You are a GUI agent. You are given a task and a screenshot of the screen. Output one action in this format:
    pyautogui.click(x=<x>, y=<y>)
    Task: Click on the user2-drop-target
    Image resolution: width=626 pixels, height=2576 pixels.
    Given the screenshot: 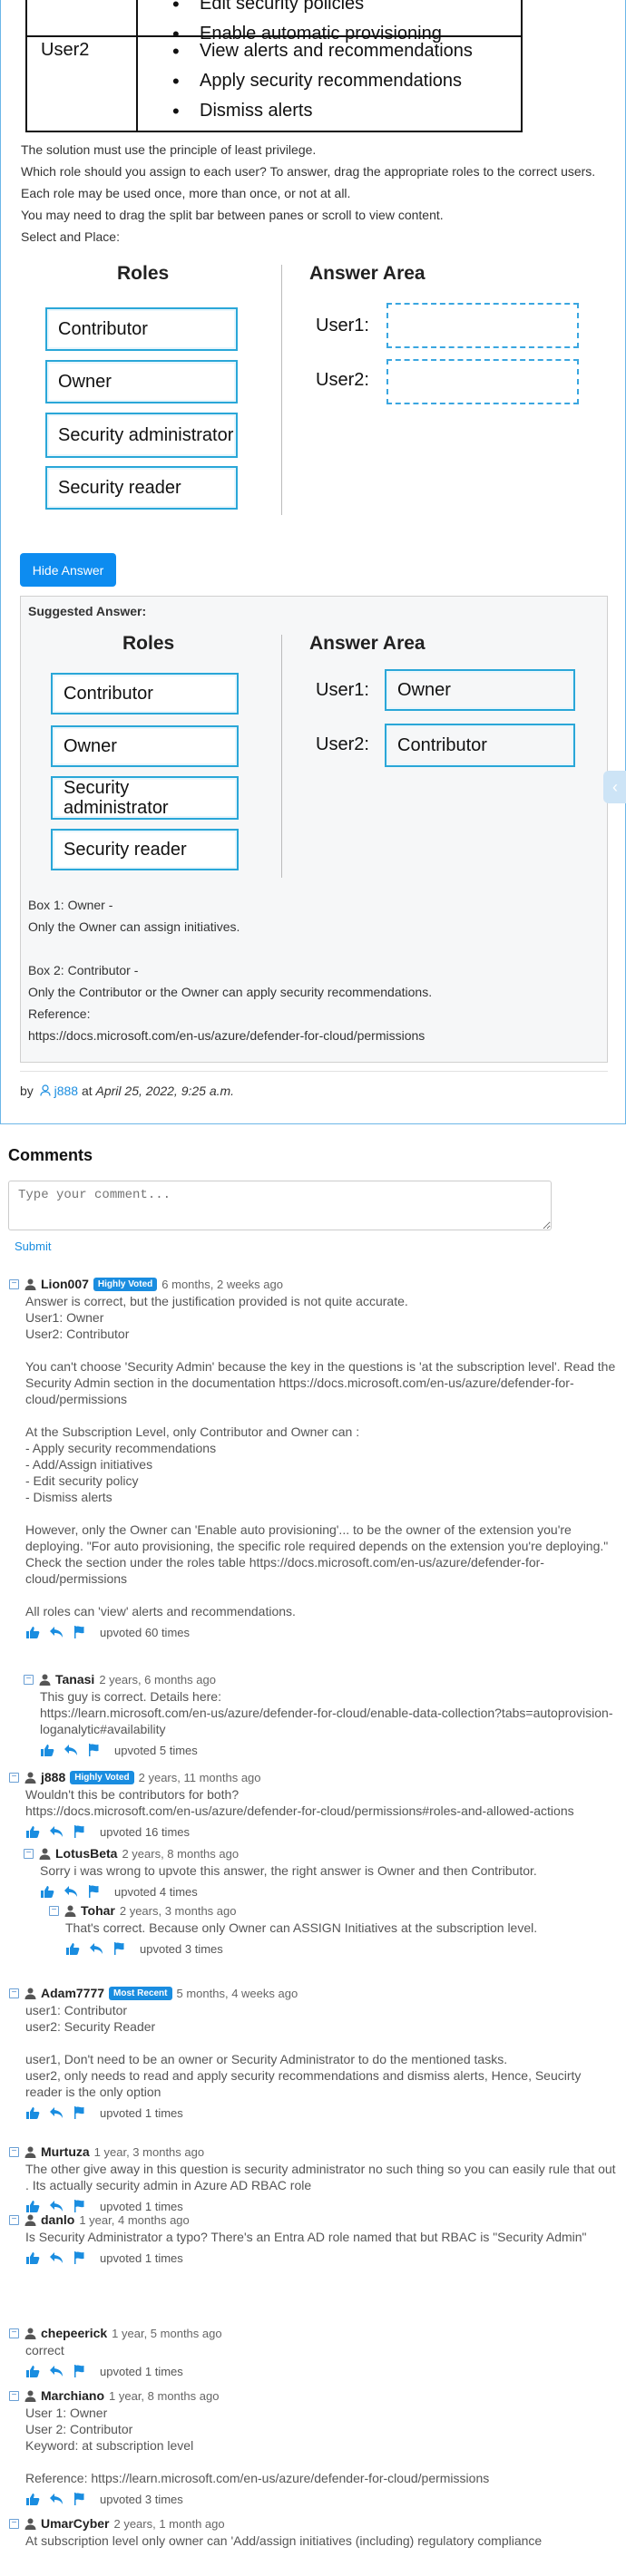 What is the action you would take?
    pyautogui.click(x=483, y=381)
    